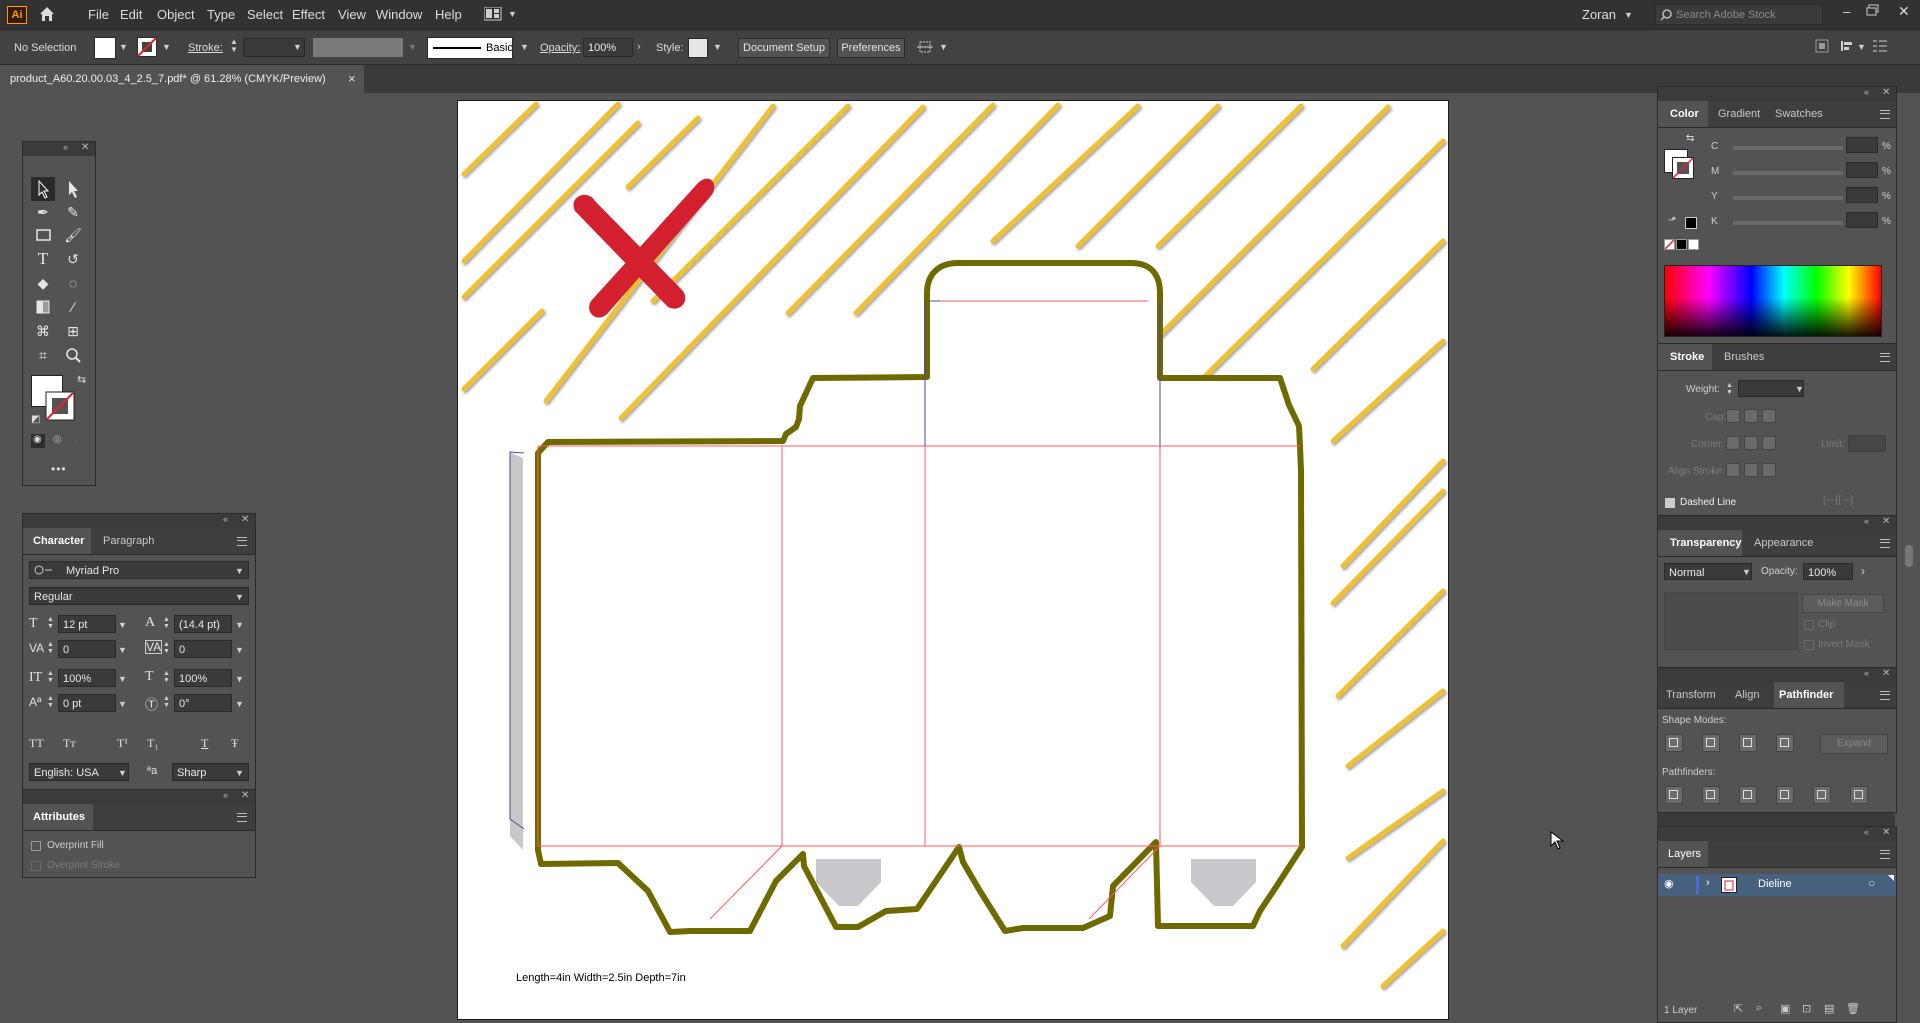 The height and width of the screenshot is (1023, 1920). I want to click on selection-tool-icon, so click(43, 189).